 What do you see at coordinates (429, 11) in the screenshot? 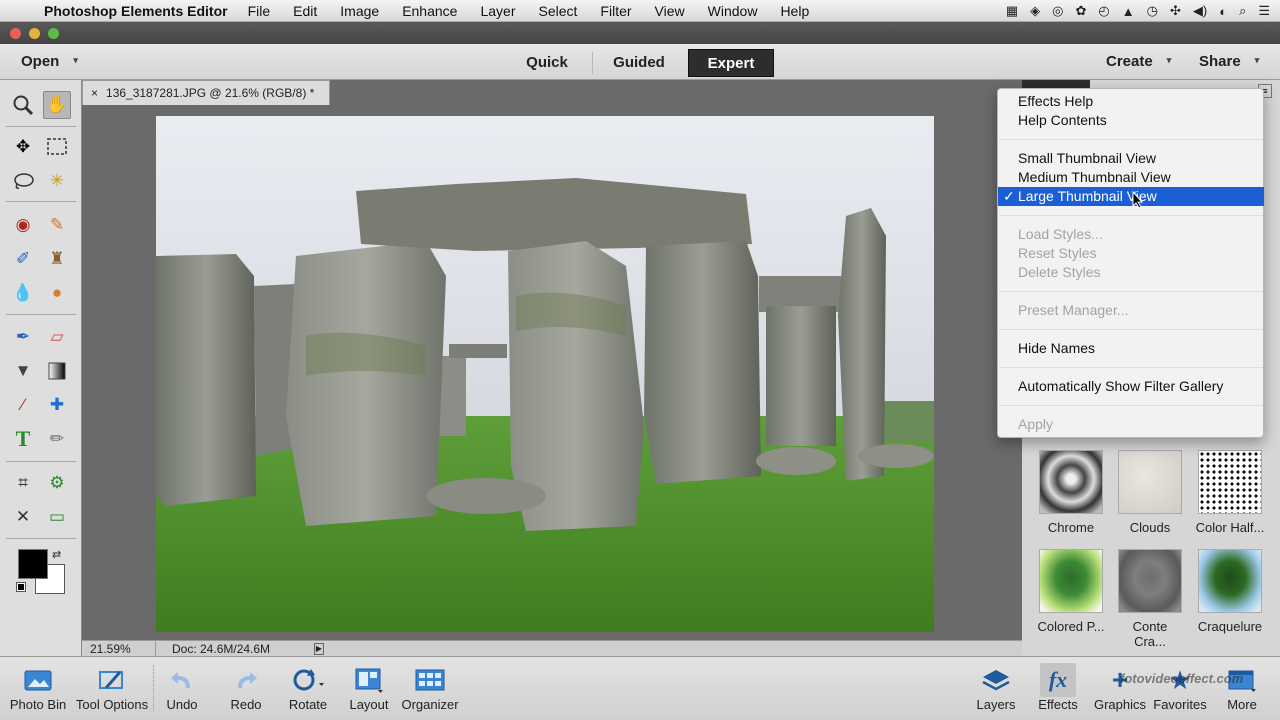
I see `menu-enhance: Enhance` at bounding box center [429, 11].